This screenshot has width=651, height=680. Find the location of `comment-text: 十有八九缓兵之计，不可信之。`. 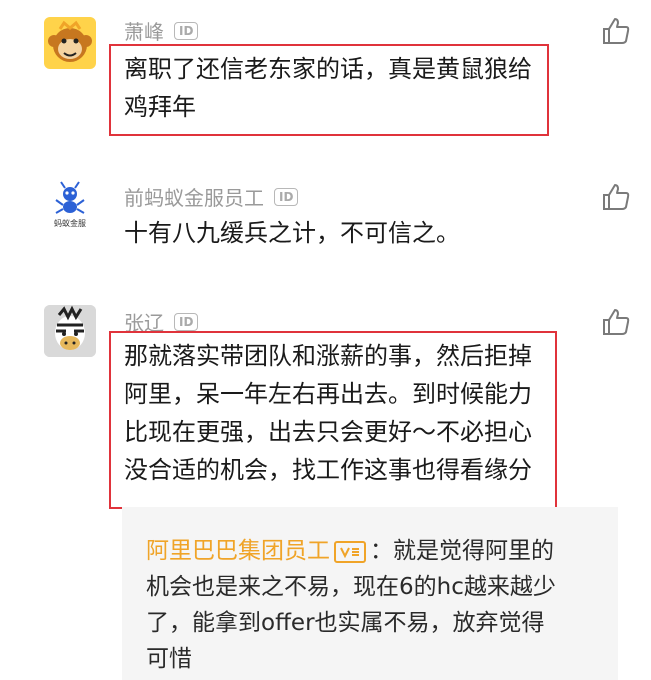

comment-text: 十有八九缓兵之计，不可信之。 is located at coordinates (292, 233).